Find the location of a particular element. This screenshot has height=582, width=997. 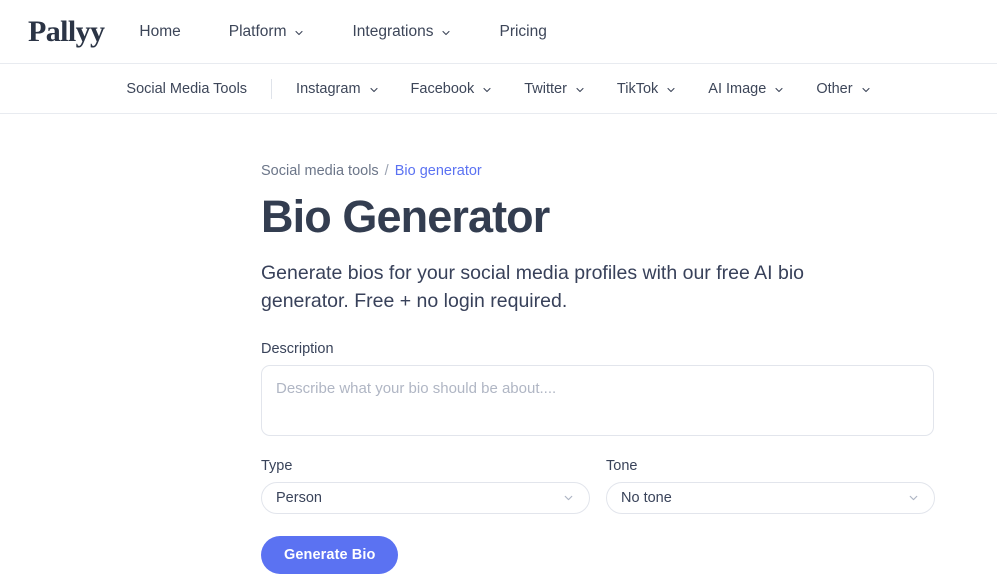

tone-select: No tone is located at coordinates (770, 498).